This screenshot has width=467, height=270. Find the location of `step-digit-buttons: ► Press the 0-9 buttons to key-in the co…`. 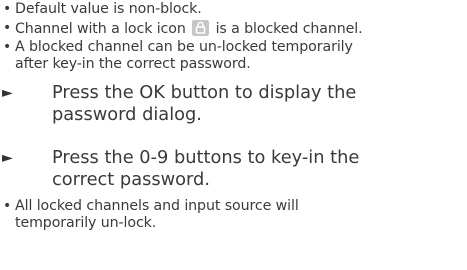

step-digit-buttons: ► Press the 0-9 buttons to key-in the co… is located at coordinates (207, 169).